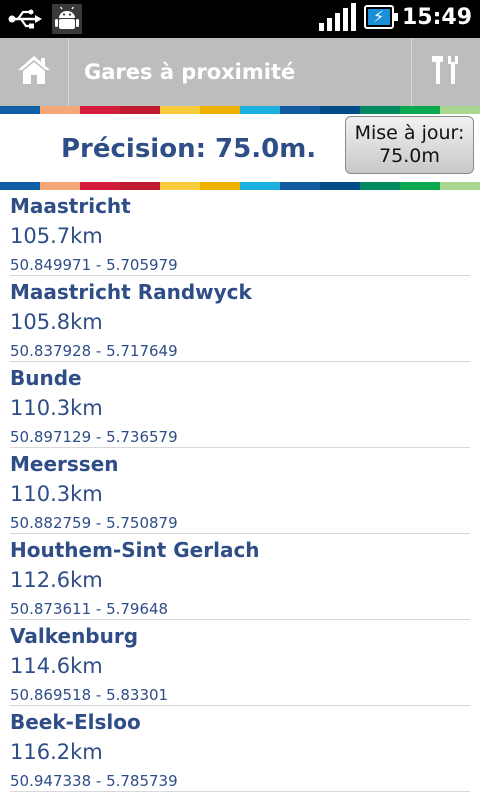  Describe the element at coordinates (436, 17) in the screenshot. I see `clock: 15:49` at that location.